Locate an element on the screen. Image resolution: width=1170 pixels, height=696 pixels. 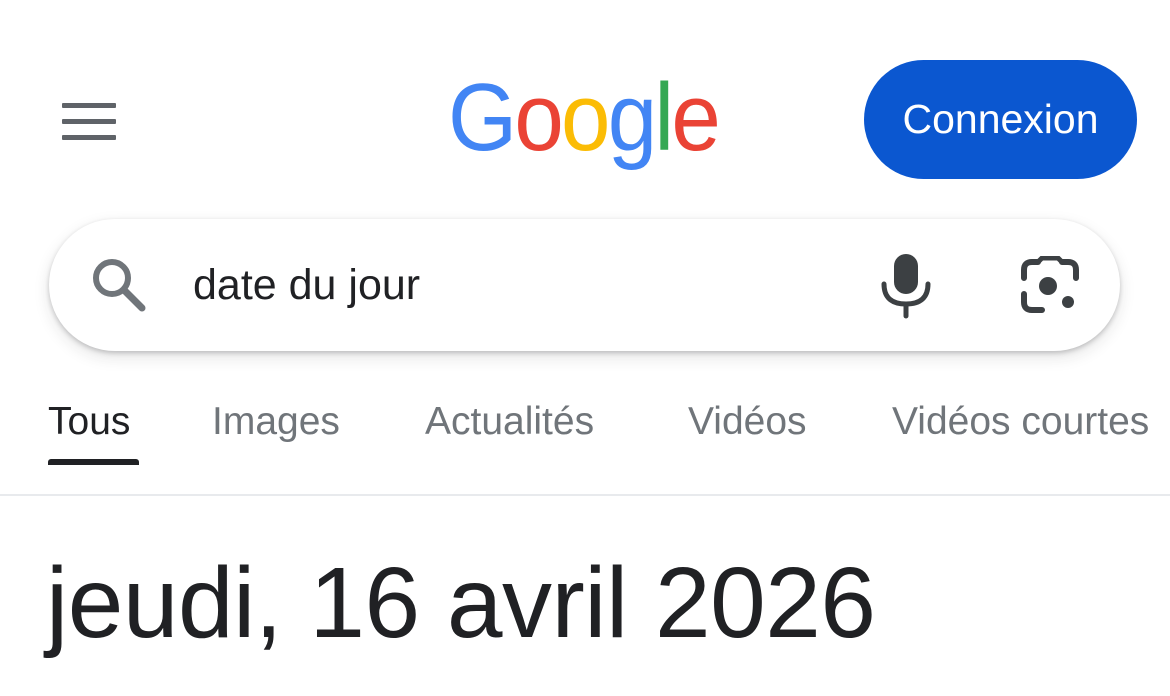
logo-letter: g is located at coordinates (631, 117).